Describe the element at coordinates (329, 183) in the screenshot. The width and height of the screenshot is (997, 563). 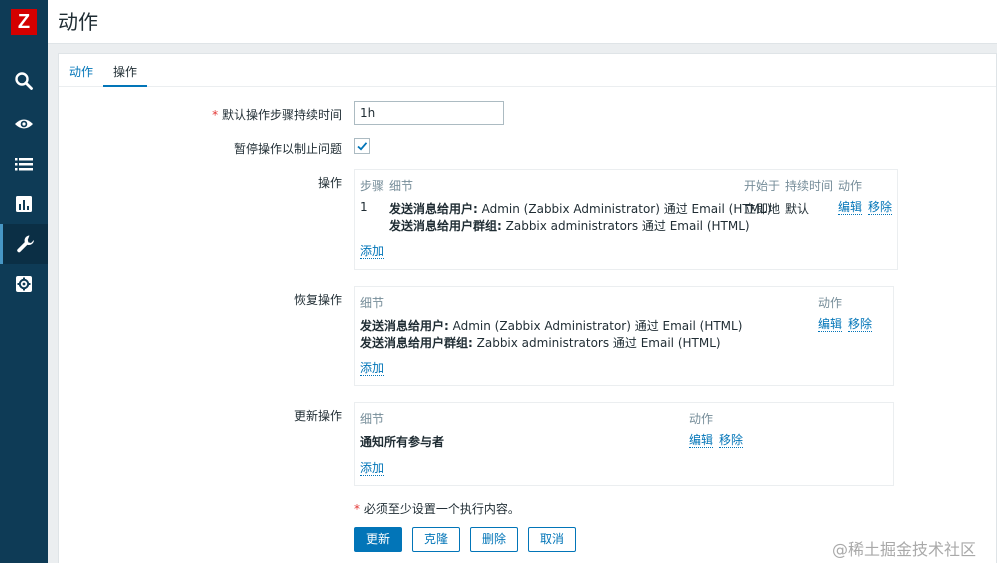
I see `operations-label: 操作` at that location.